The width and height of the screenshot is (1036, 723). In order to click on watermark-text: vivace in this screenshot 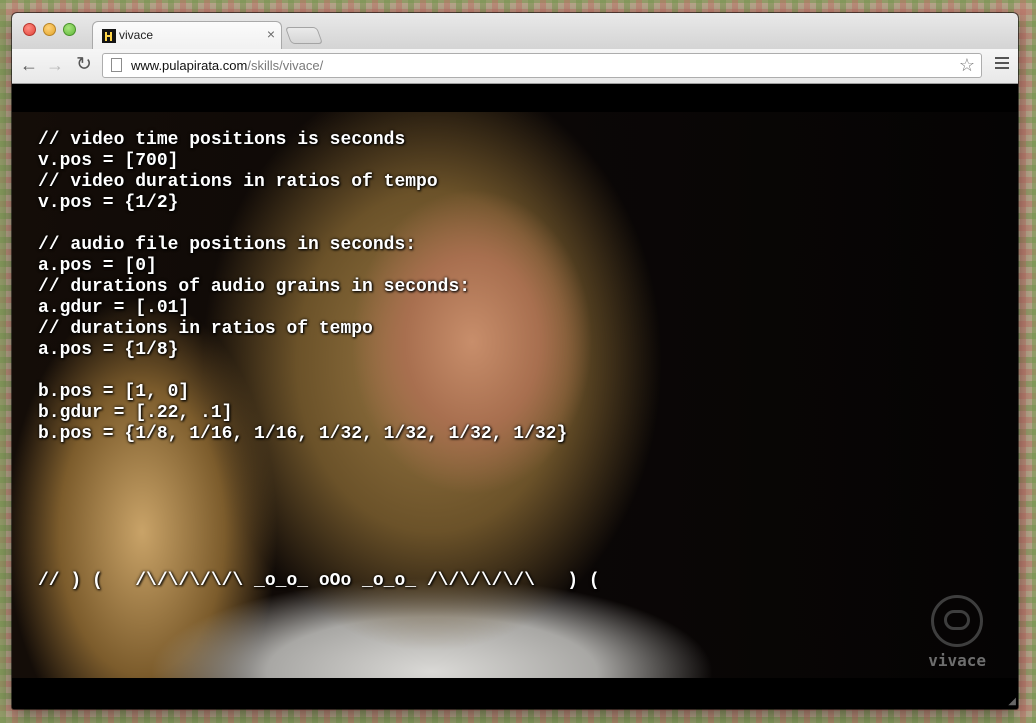, I will do `click(957, 660)`.